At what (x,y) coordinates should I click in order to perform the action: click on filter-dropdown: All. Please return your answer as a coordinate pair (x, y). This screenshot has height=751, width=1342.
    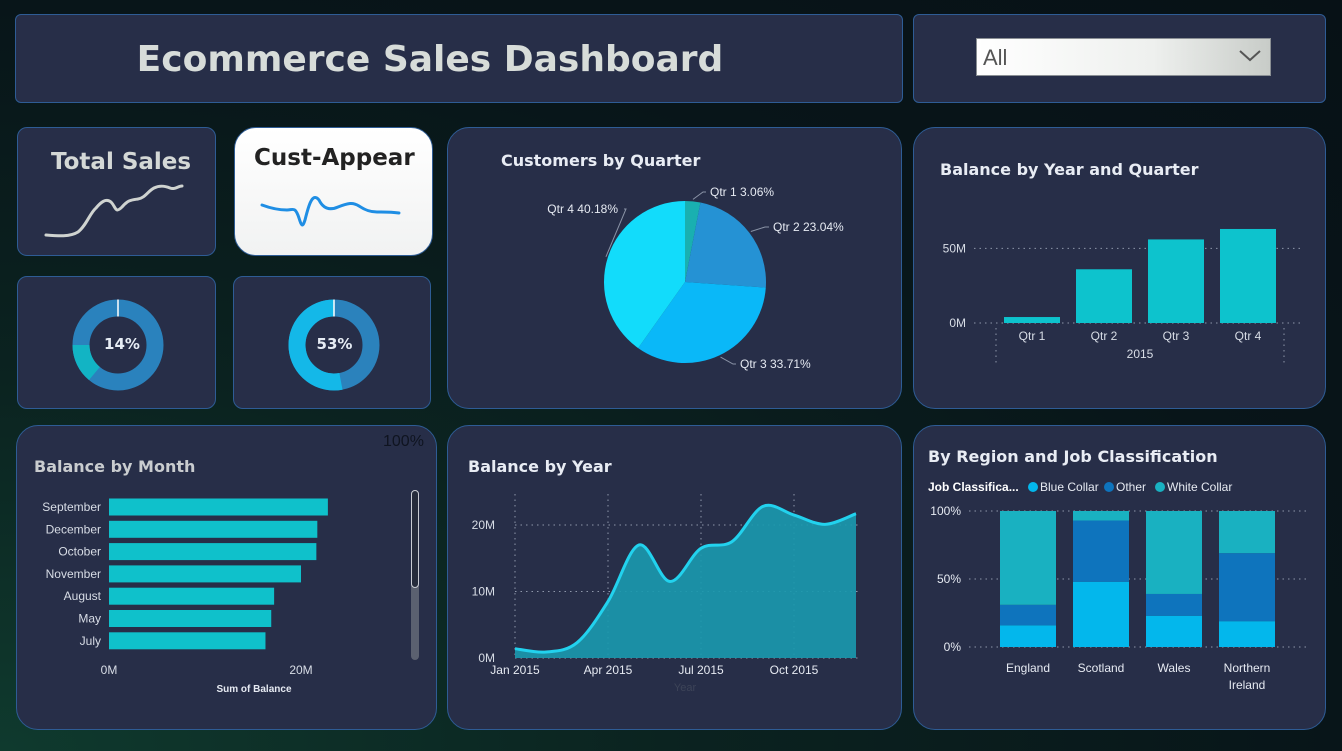
    Looking at the image, I should click on (1123, 57).